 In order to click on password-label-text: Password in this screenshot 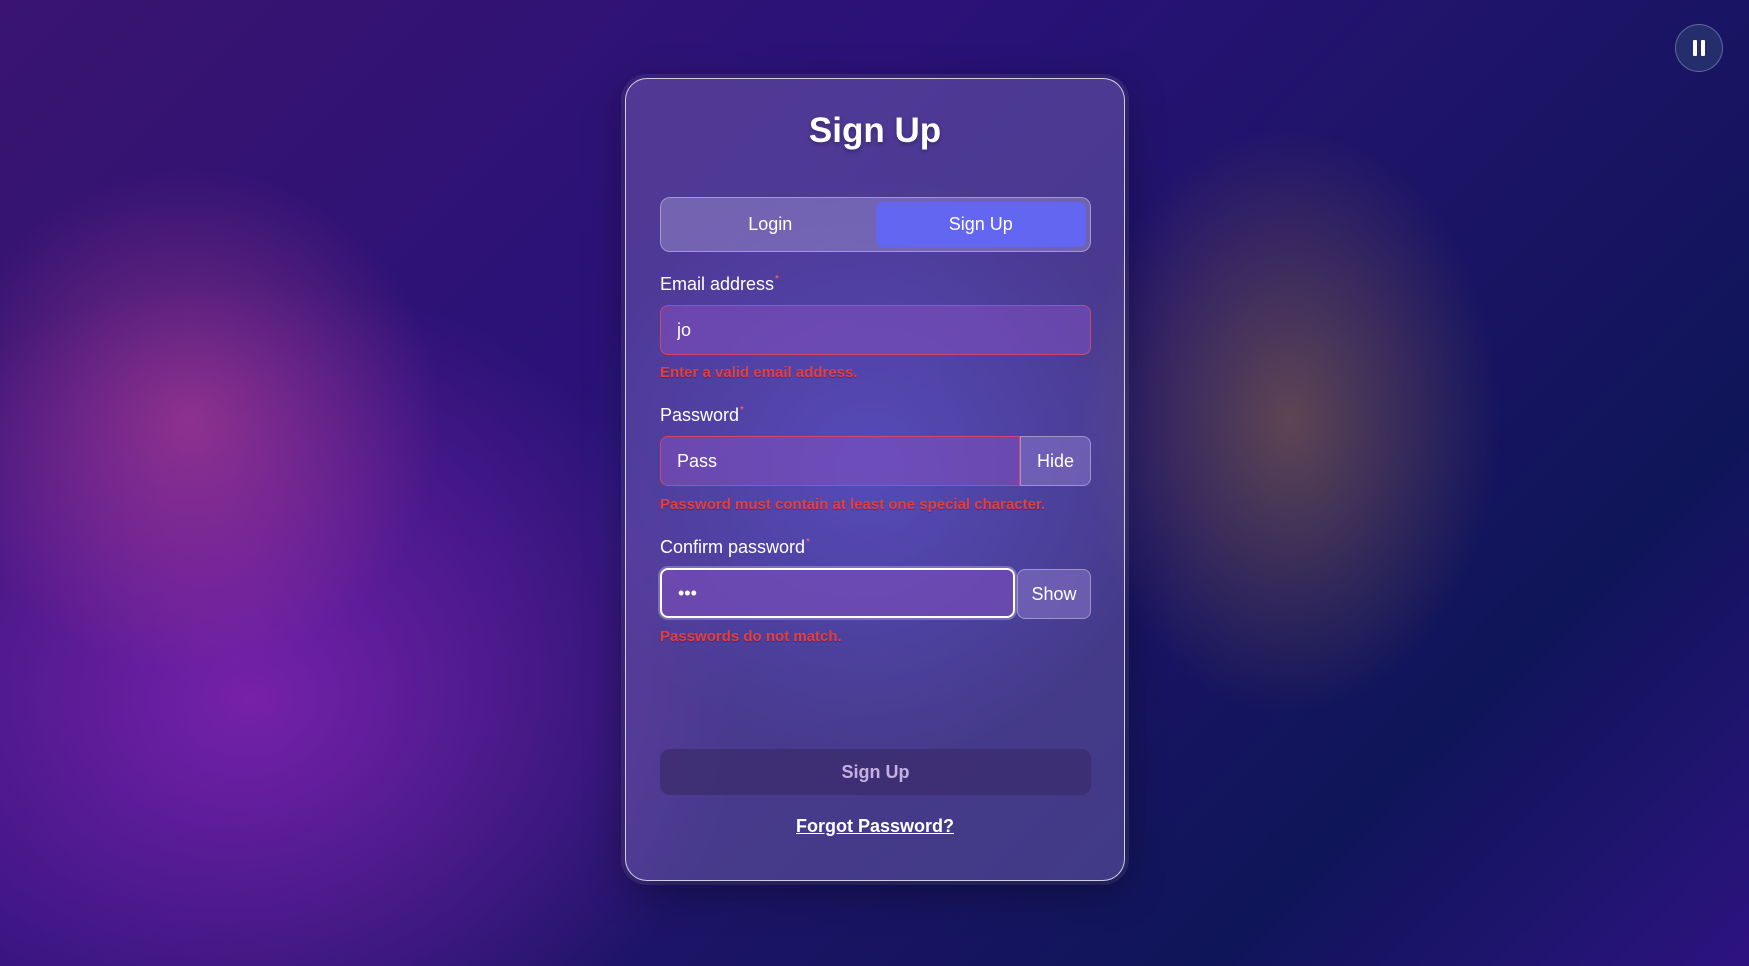, I will do `click(700, 415)`.